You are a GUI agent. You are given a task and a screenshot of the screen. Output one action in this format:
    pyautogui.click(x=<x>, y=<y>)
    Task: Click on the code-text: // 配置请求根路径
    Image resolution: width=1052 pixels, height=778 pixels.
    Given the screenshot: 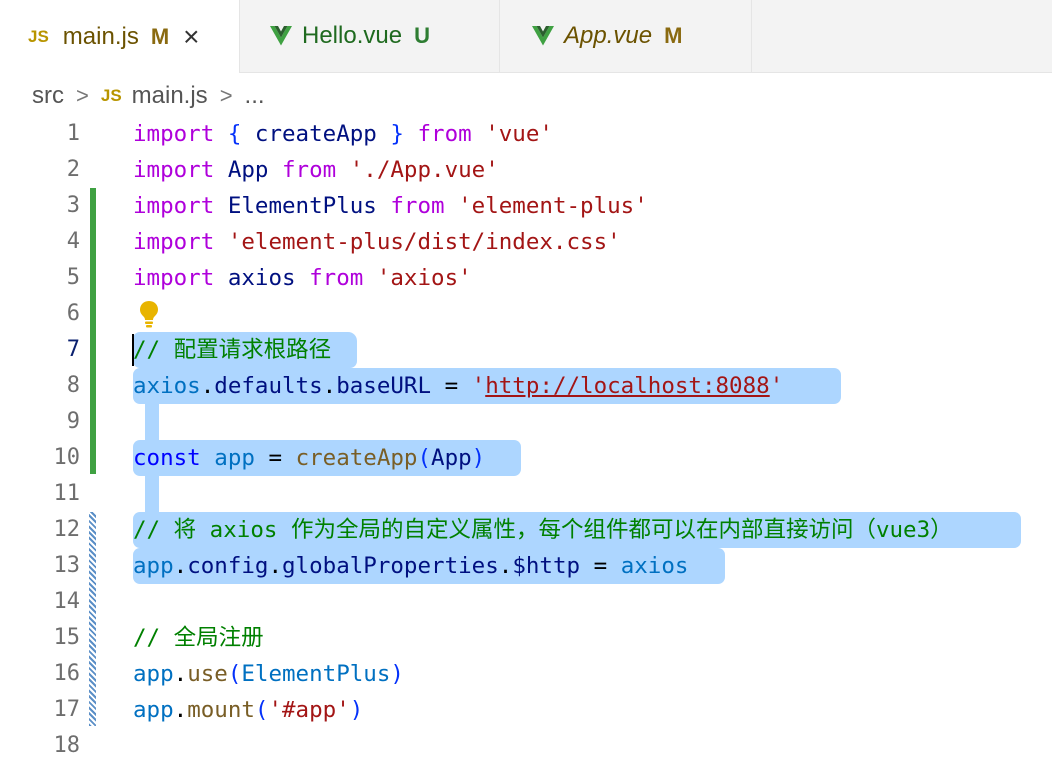 What is the action you would take?
    pyautogui.click(x=232, y=350)
    